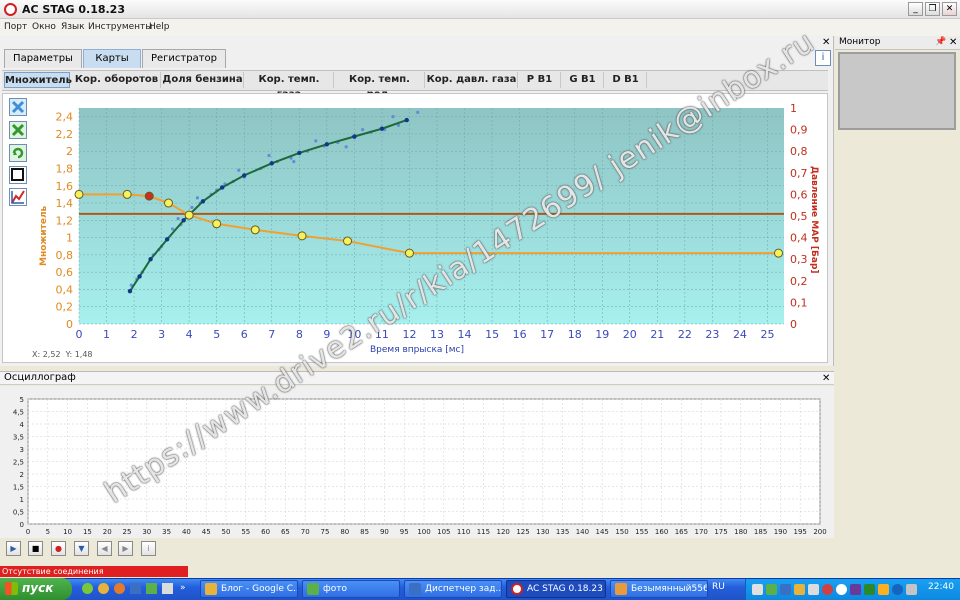 The height and width of the screenshot is (600, 960). Describe the element at coordinates (953, 42) in the screenshot. I see `monitor-close-icon: ✕` at that location.